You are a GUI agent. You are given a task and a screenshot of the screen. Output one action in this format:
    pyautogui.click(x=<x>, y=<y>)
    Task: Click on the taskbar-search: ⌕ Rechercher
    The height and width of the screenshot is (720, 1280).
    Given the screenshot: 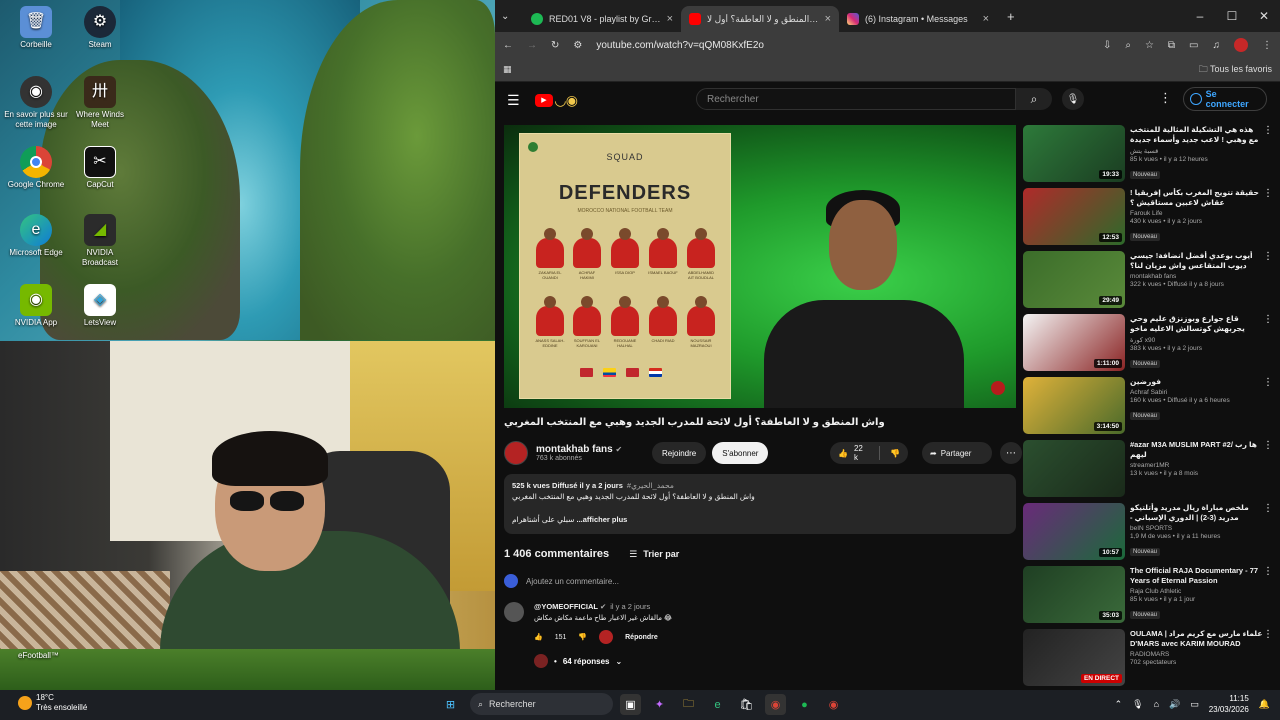 What is the action you would take?
    pyautogui.click(x=541, y=704)
    